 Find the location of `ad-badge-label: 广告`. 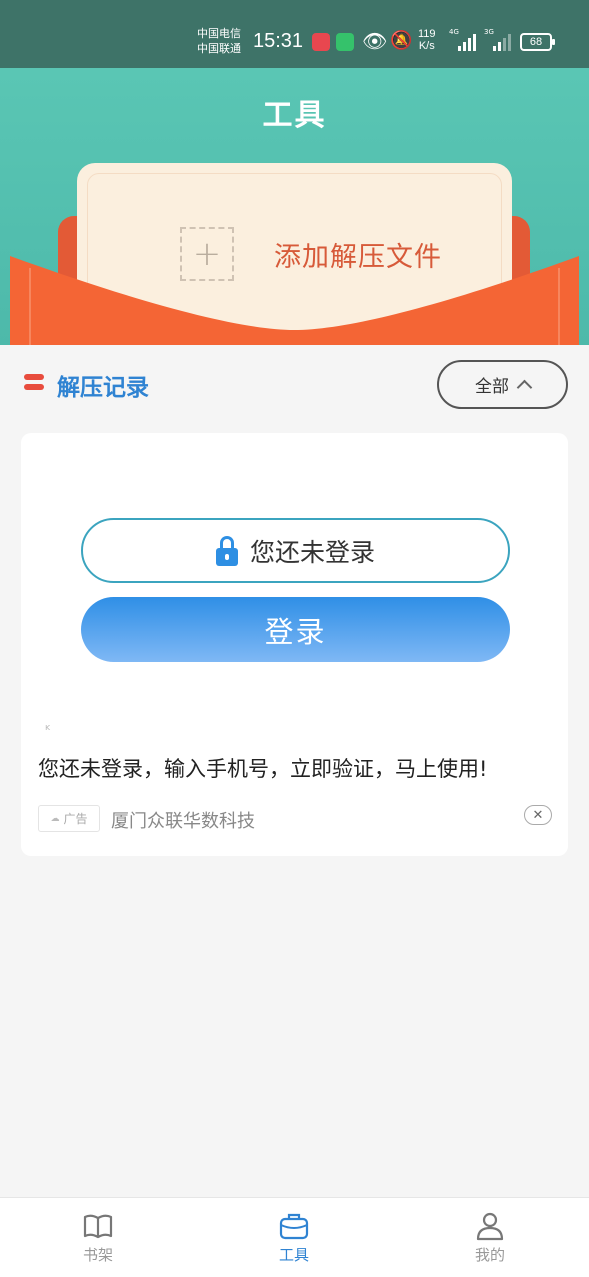

ad-badge-label: 广告 is located at coordinates (75, 819).